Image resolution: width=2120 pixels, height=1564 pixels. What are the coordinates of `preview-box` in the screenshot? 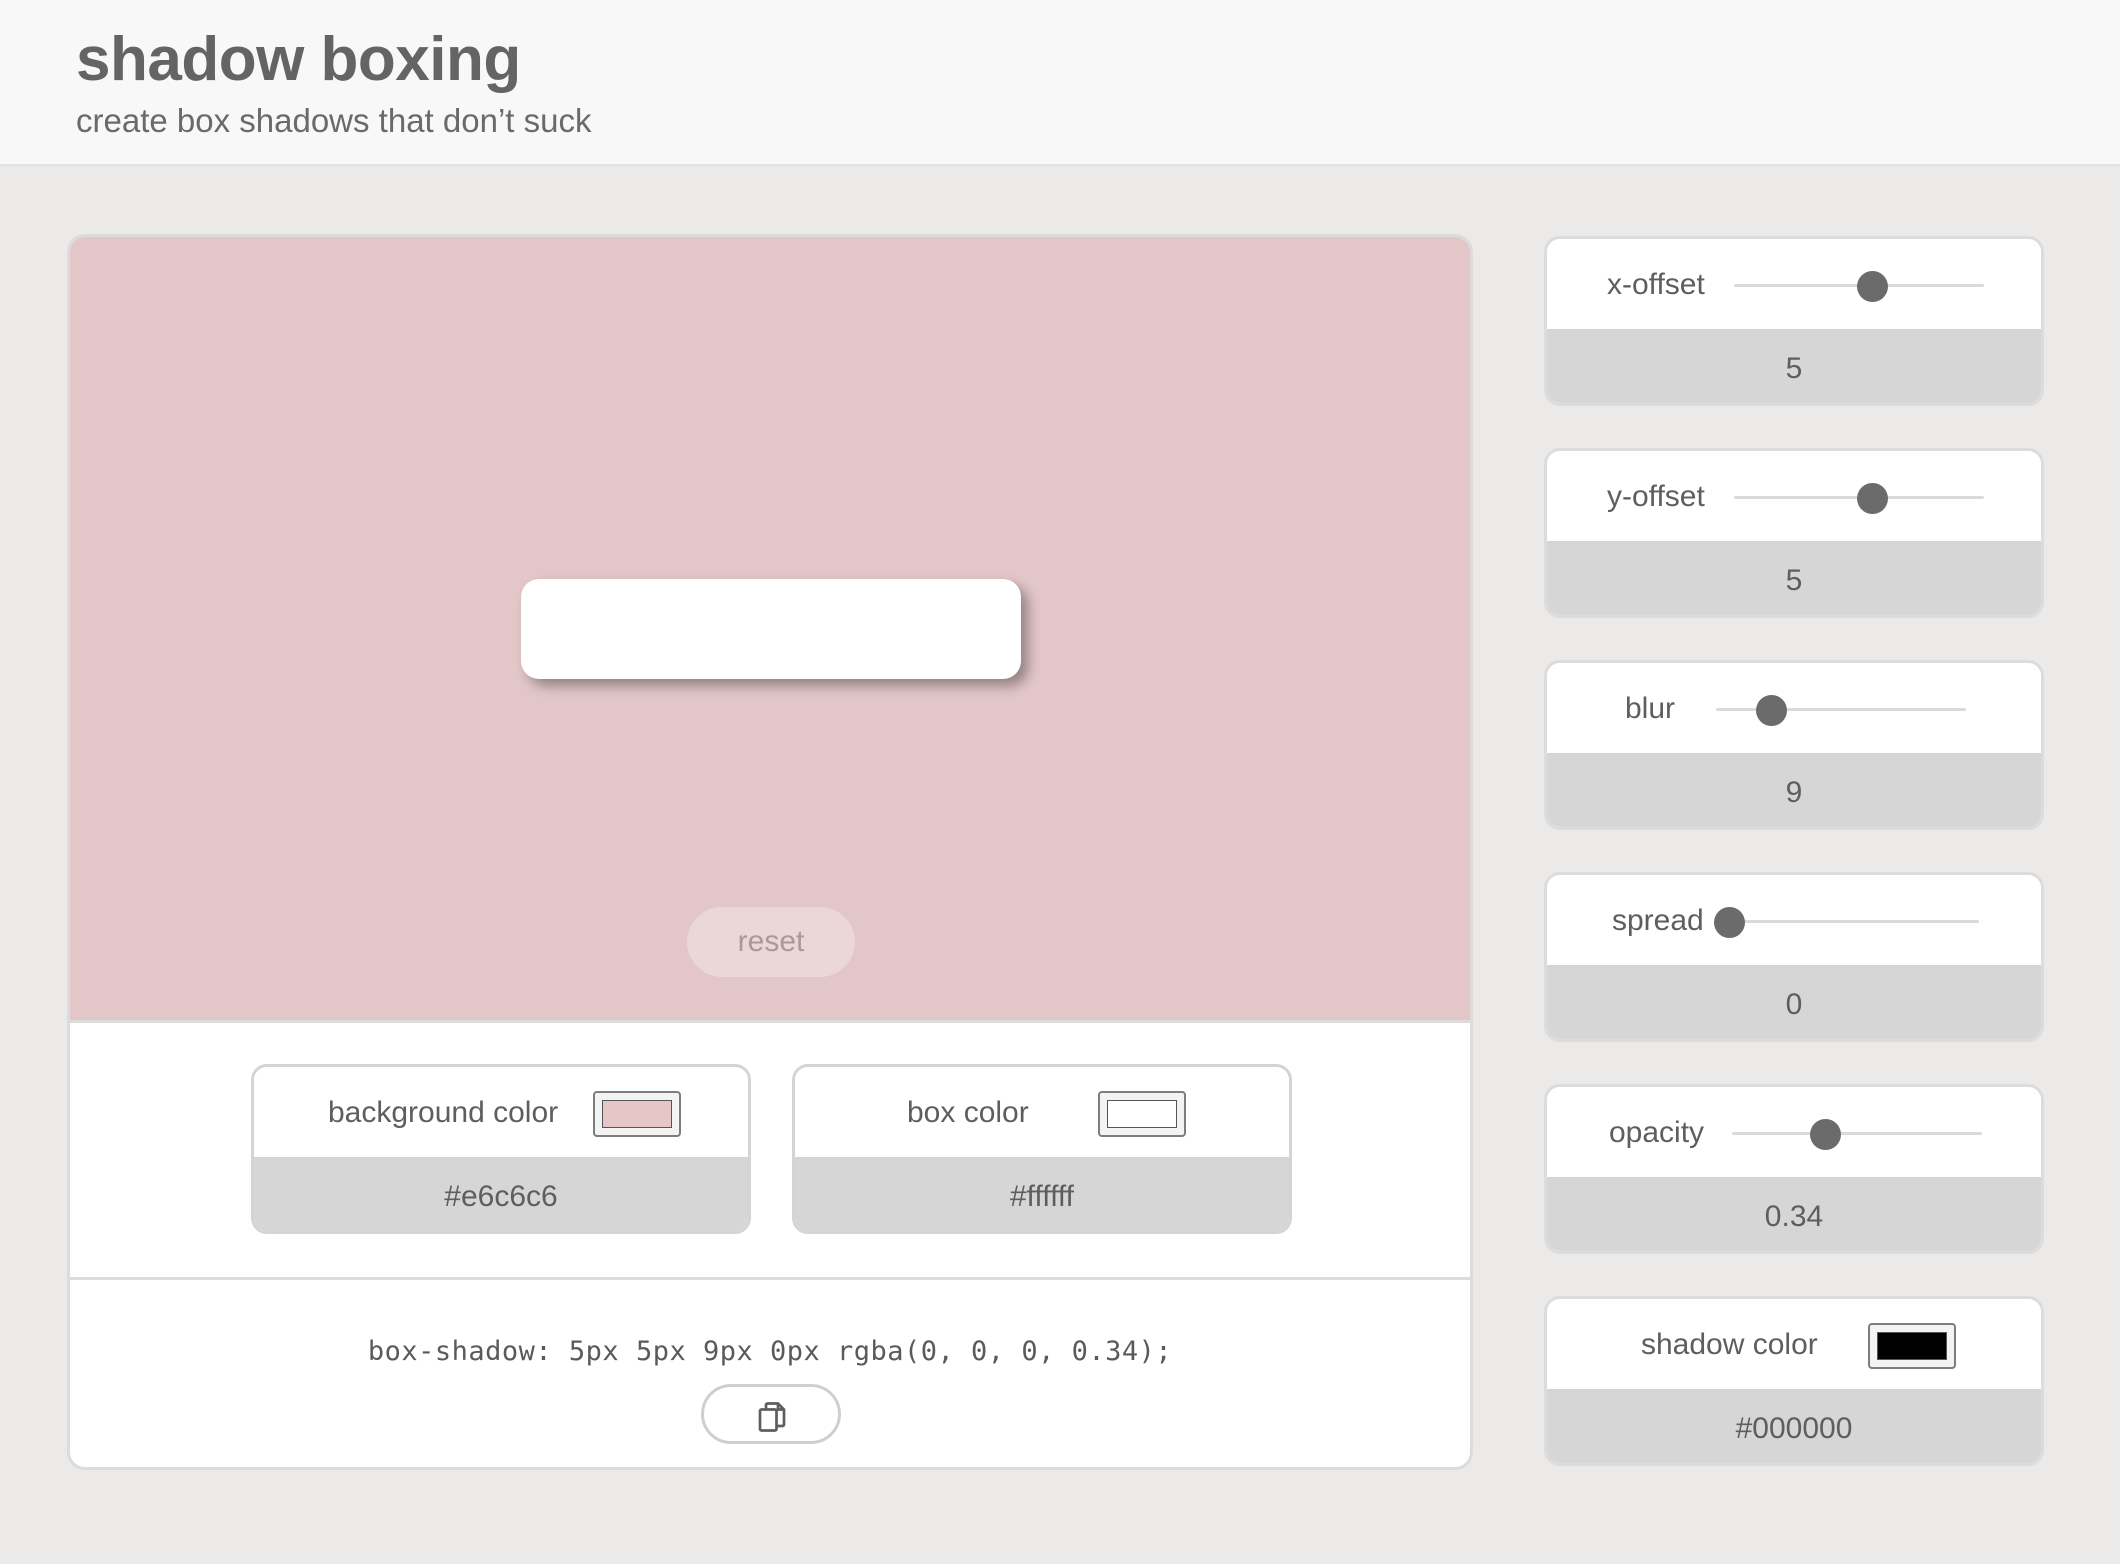 It's located at (771, 629).